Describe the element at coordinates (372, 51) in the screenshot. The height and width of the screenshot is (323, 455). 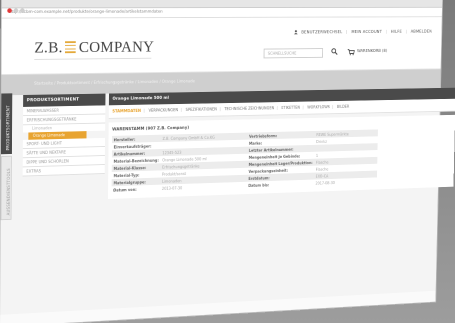
I see `cart-link: WARENKORB (8)` at that location.